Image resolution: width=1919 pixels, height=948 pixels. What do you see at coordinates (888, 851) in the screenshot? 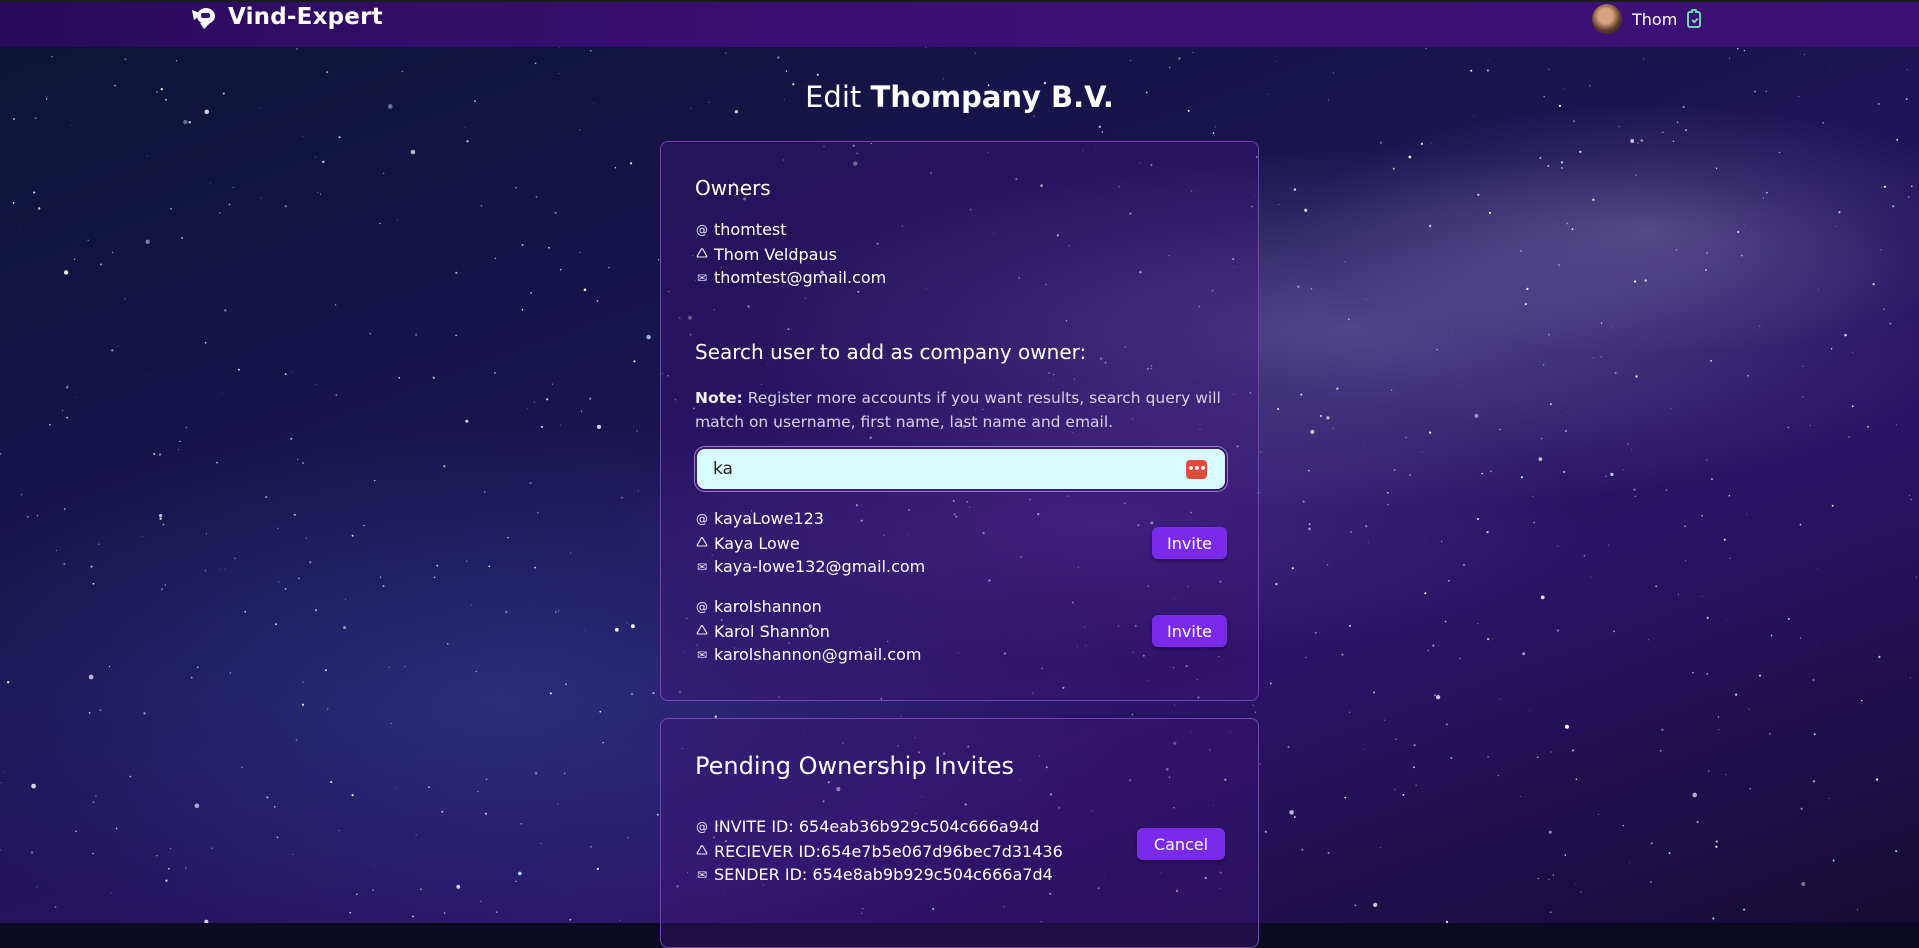
I see `receiver-id: RECIEVER ID:654e7b5e067d96bec7d31436` at bounding box center [888, 851].